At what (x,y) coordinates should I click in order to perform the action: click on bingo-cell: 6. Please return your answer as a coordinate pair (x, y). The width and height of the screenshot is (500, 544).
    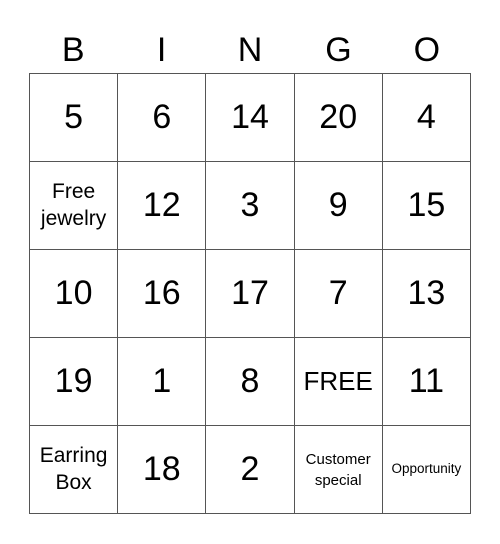
    Looking at the image, I should click on (162, 118).